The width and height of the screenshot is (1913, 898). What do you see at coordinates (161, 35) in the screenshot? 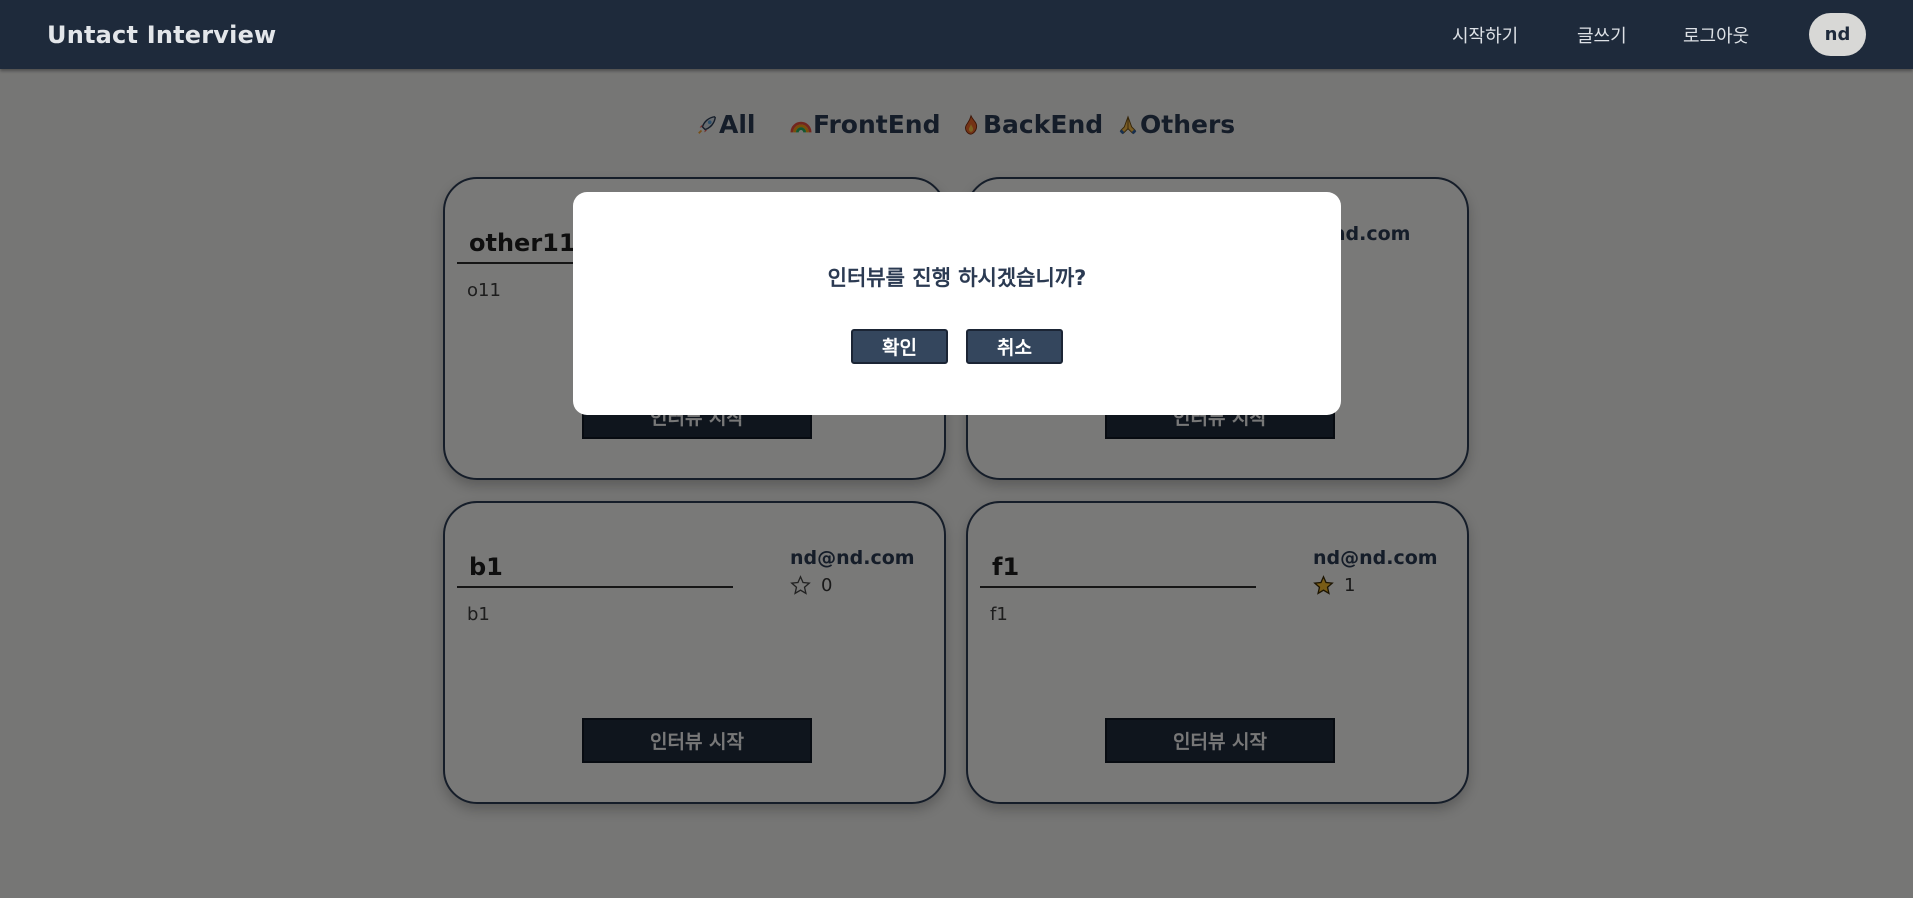
I see `brand-logo: Untact Interview` at bounding box center [161, 35].